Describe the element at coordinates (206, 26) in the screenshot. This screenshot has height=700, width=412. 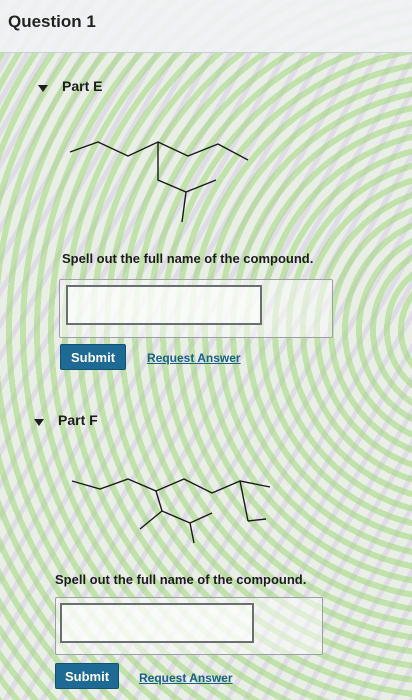
I see `page-header: Question 1` at that location.